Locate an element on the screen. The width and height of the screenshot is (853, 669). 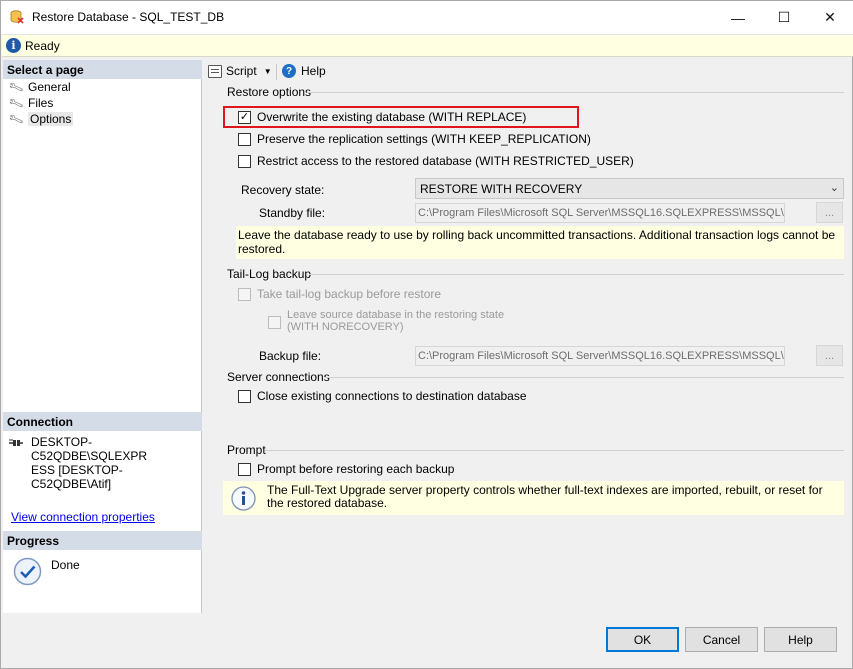
backup-file-label: Backup file: is located at coordinates (290, 356).